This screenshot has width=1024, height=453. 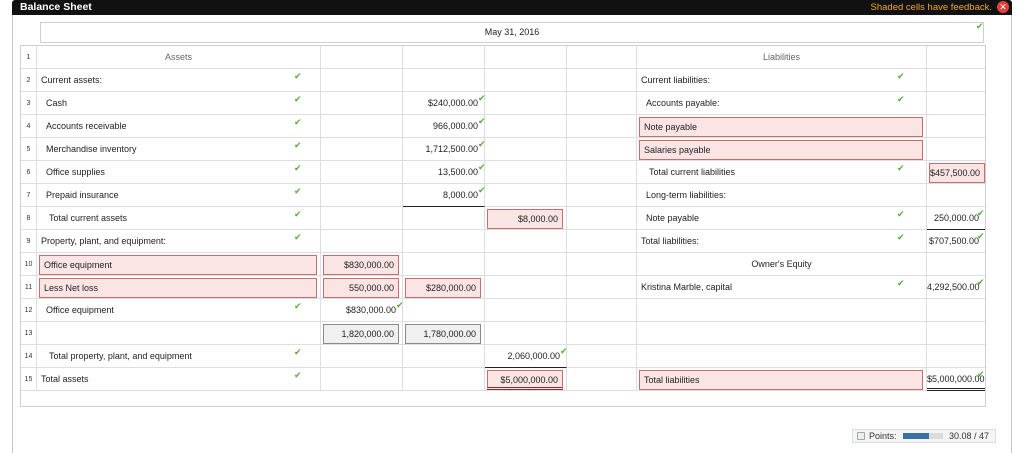 What do you see at coordinates (179, 149) in the screenshot?
I see `asset-label: Merchandise inventory` at bounding box center [179, 149].